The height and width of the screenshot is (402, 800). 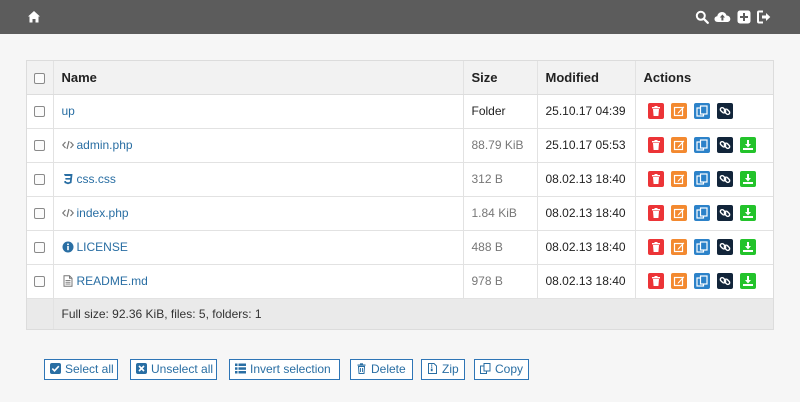 I want to click on home-icon, so click(x=34, y=17).